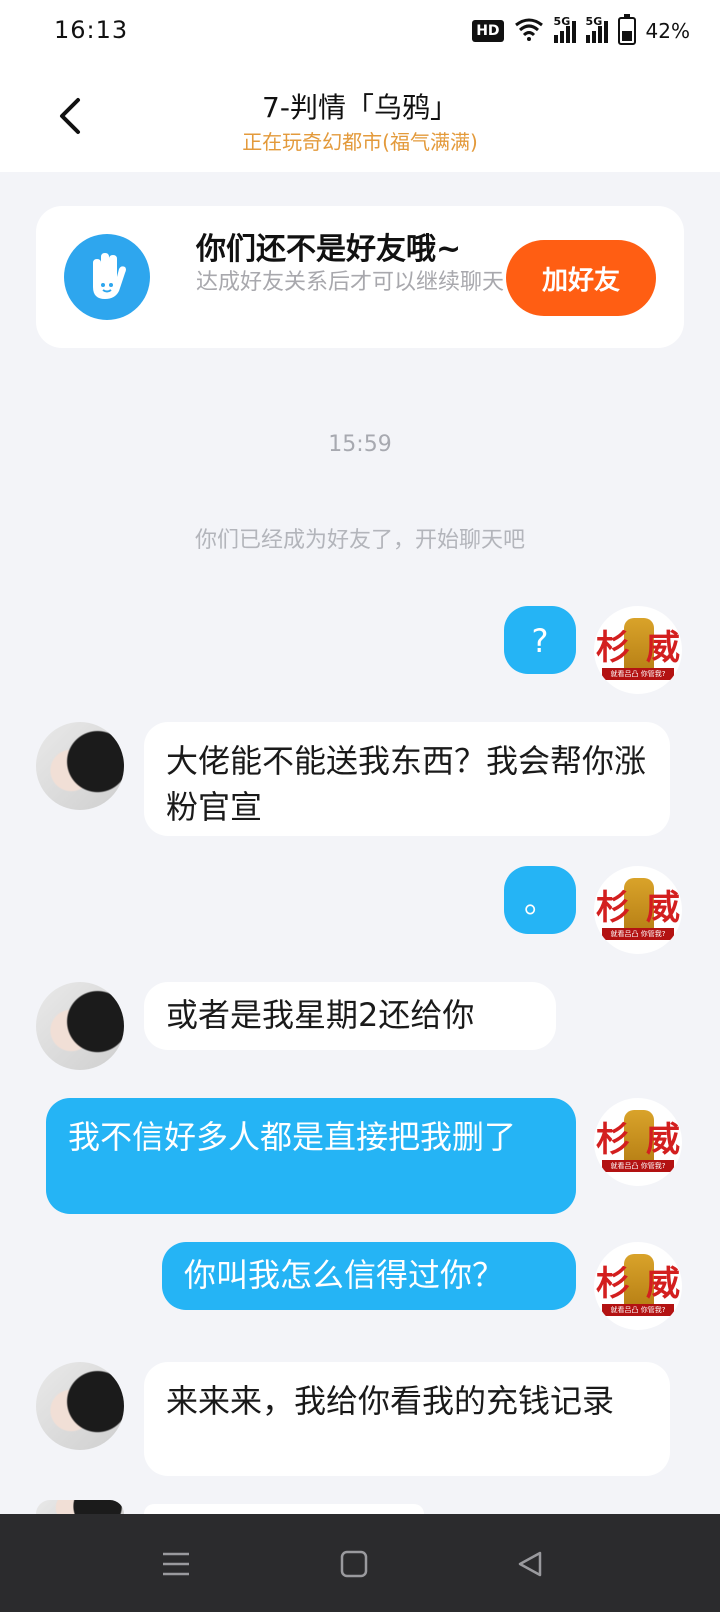 Image resolution: width=720 pixels, height=1612 pixels. I want to click on menu-icon, so click(176, 1564).